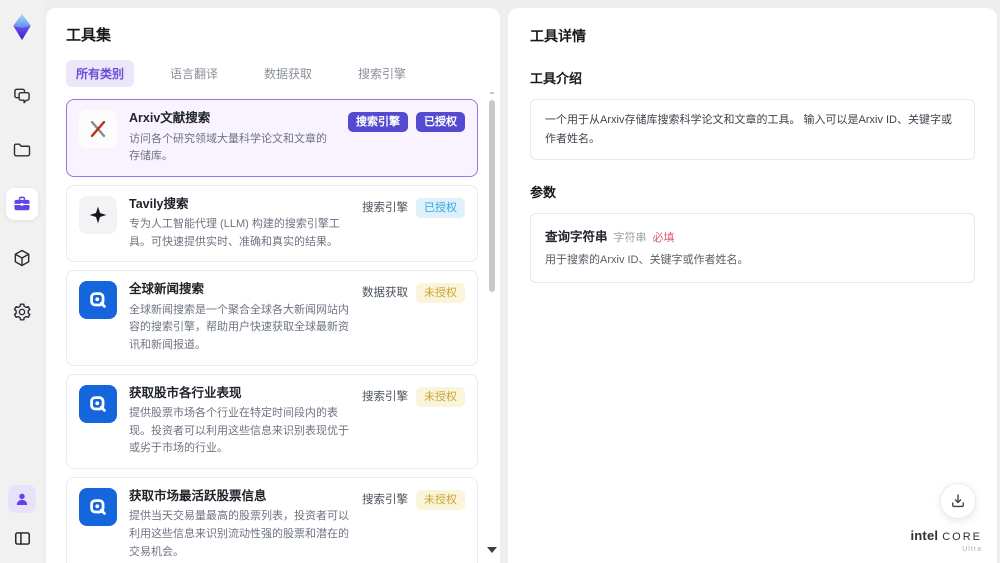 The width and height of the screenshot is (1000, 563). What do you see at coordinates (22, 518) in the screenshot?
I see `rail-footer` at bounding box center [22, 518].